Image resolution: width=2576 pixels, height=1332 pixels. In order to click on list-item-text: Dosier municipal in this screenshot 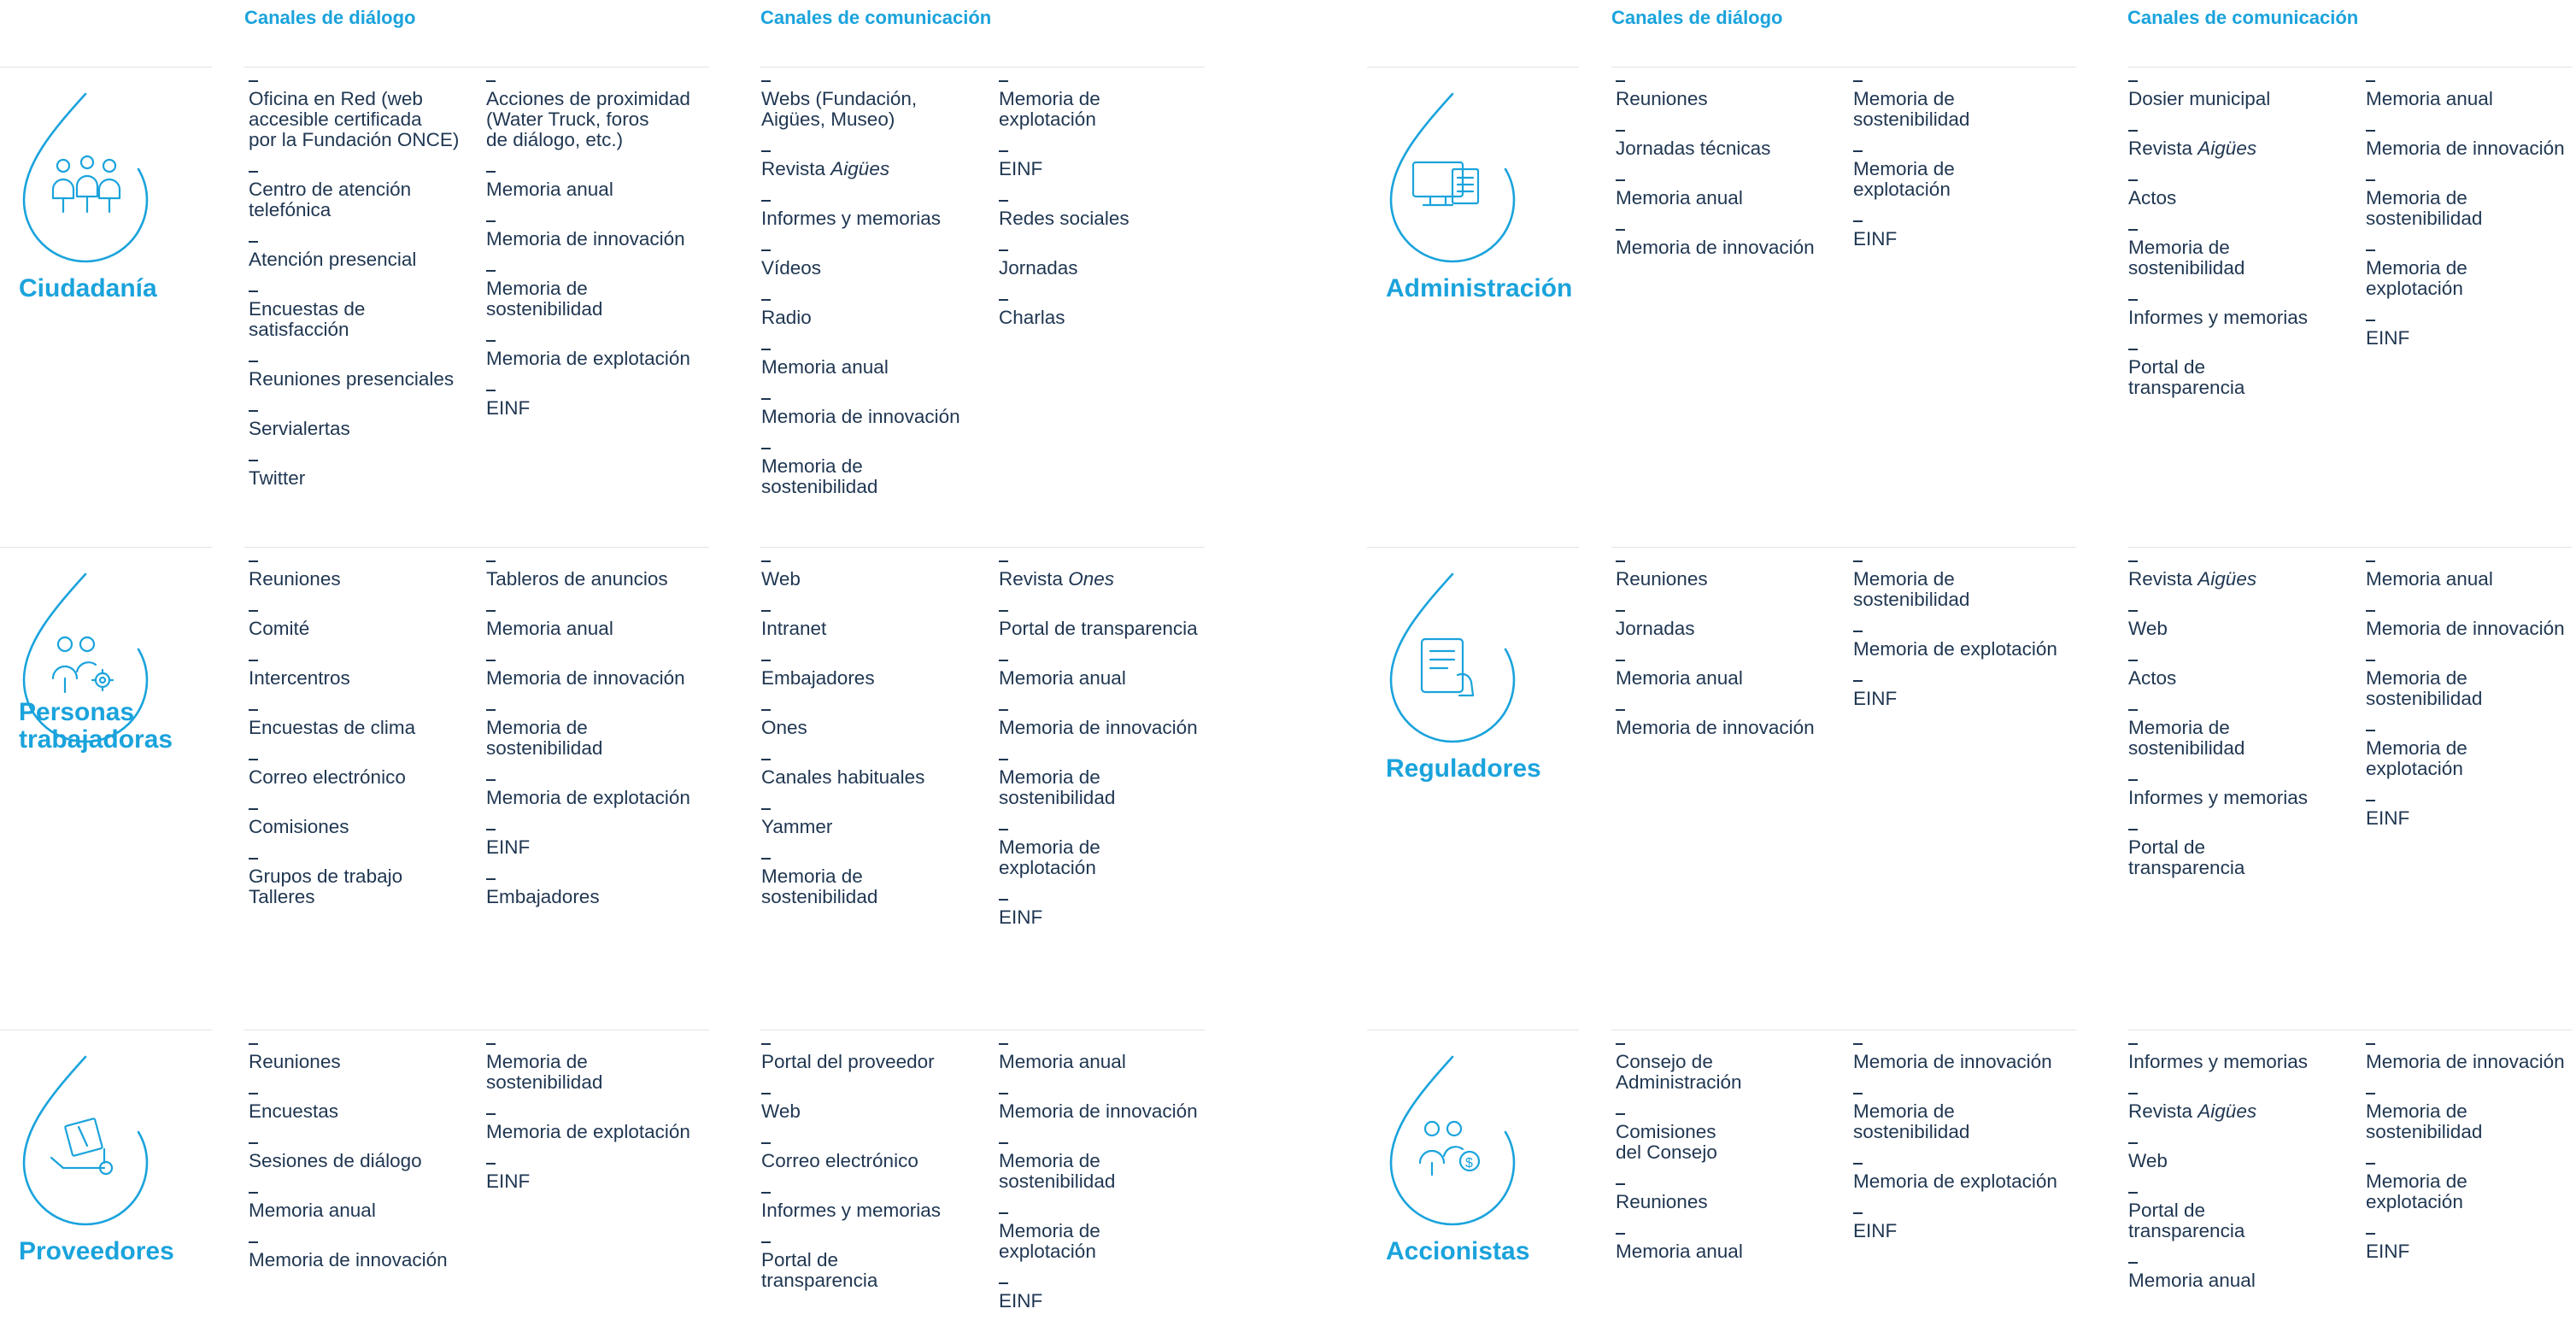, I will do `click(2199, 99)`.